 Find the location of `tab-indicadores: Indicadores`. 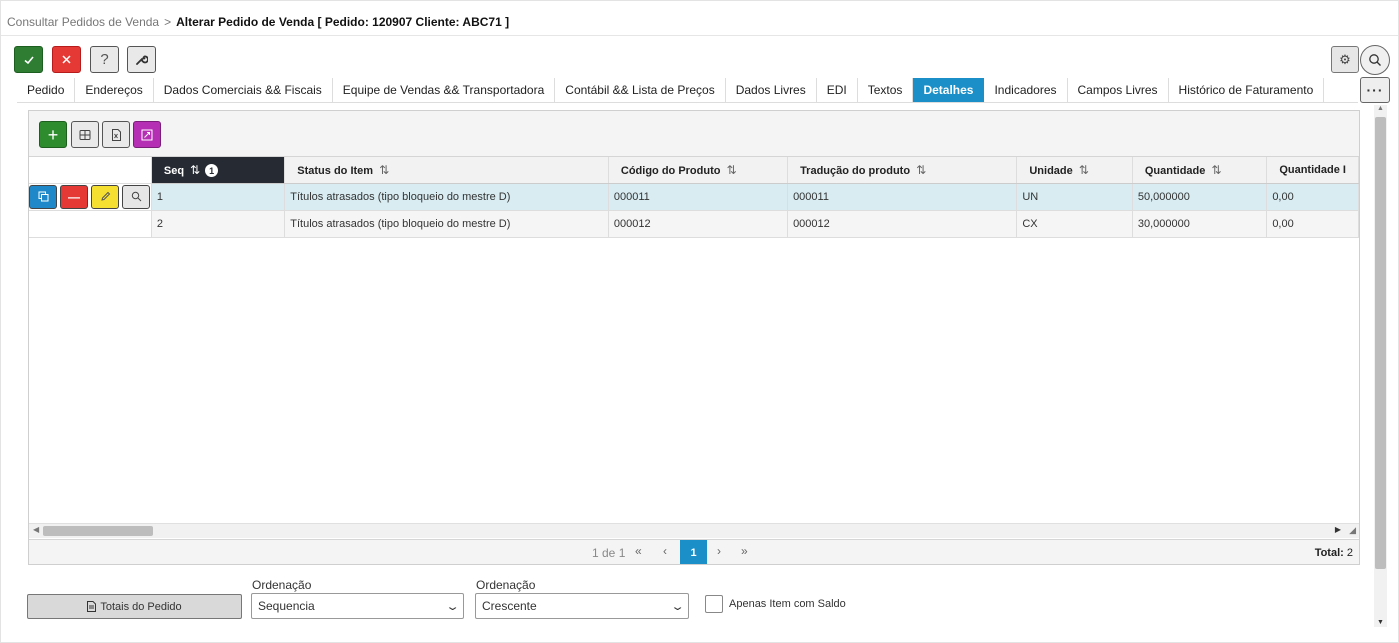

tab-indicadores: Indicadores is located at coordinates (1026, 90).